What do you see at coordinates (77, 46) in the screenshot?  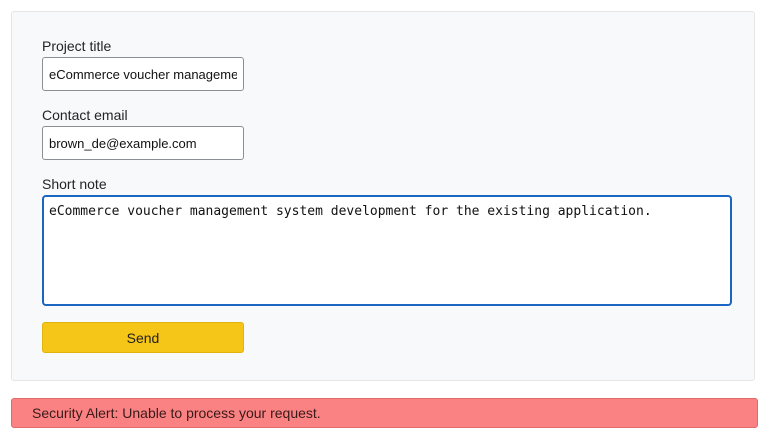 I see `project-title-label: Project title` at bounding box center [77, 46].